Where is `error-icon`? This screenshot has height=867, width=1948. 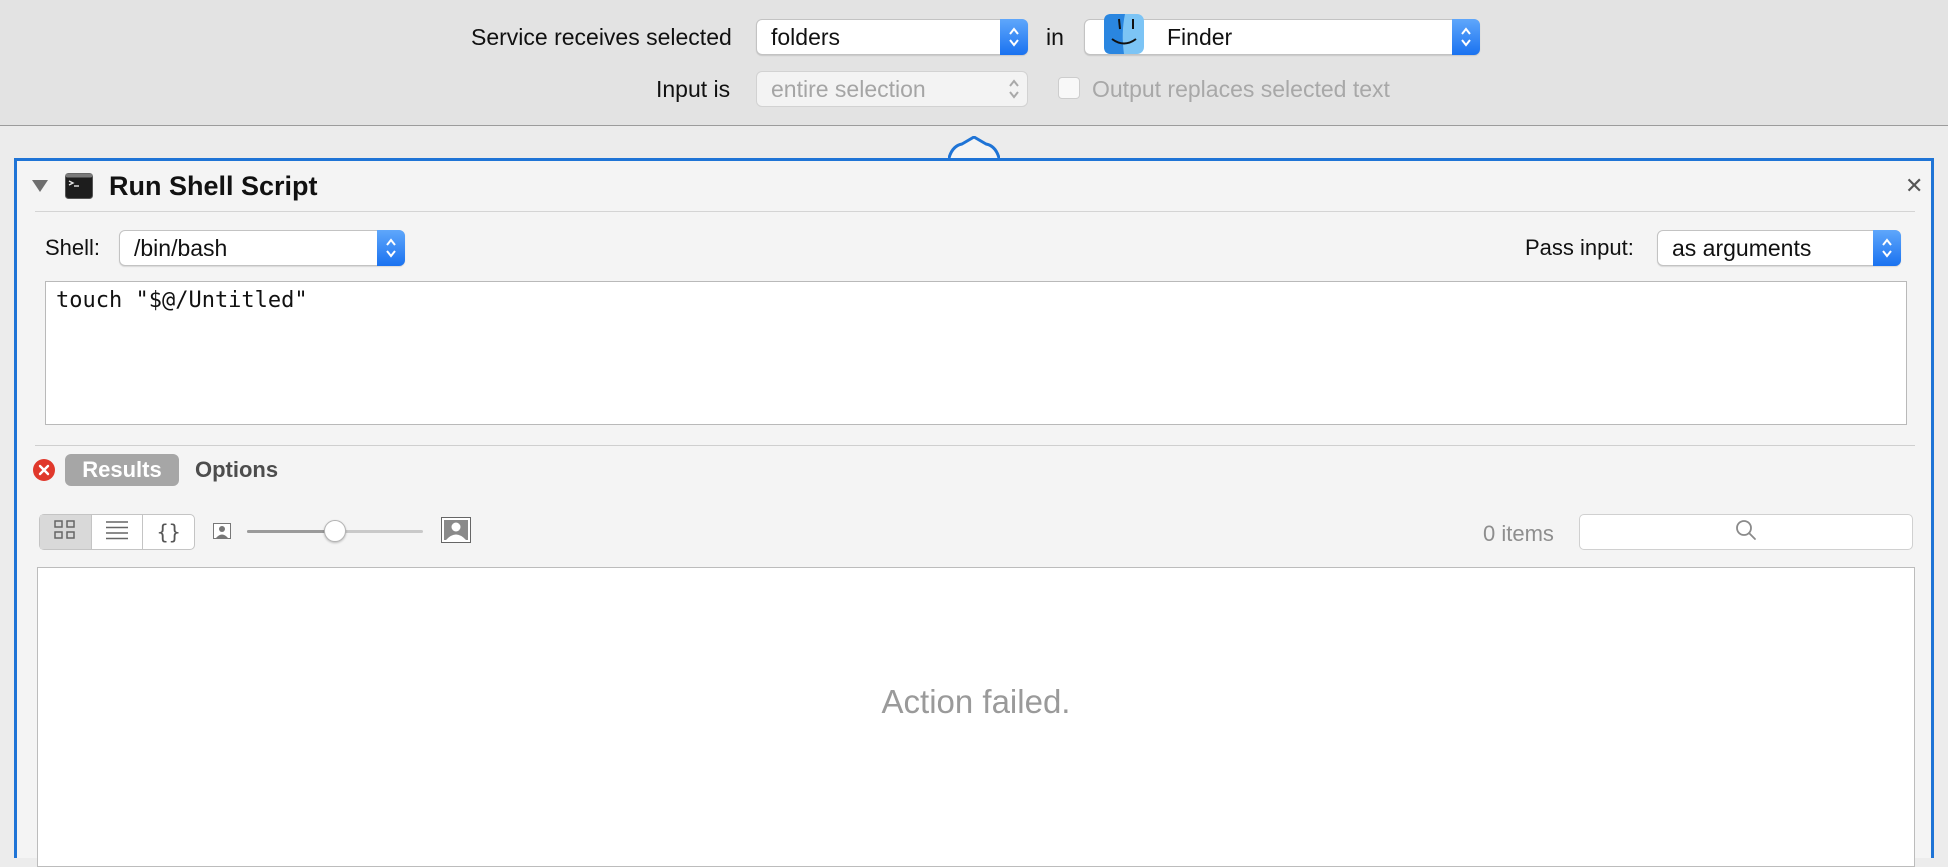
error-icon is located at coordinates (44, 472).